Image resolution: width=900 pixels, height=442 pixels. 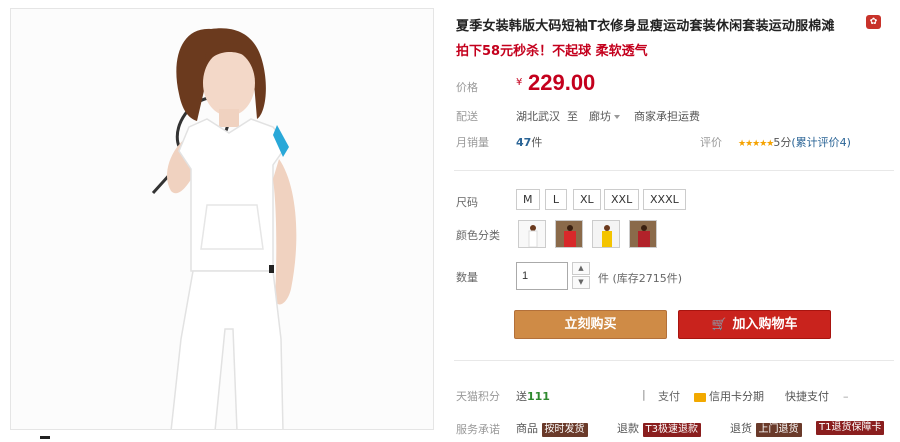 I want to click on price-value: 229.00, so click(x=562, y=82).